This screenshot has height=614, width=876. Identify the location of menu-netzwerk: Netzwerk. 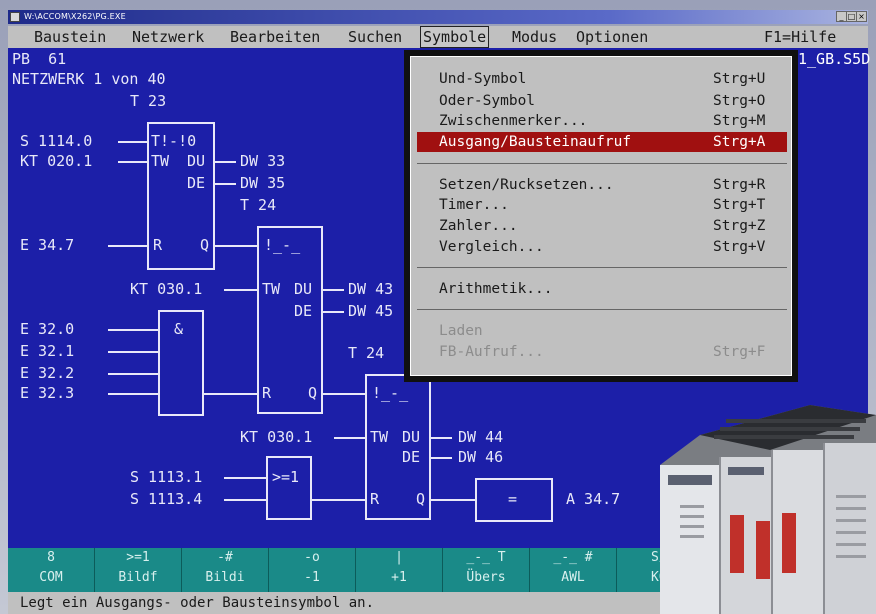
(168, 37).